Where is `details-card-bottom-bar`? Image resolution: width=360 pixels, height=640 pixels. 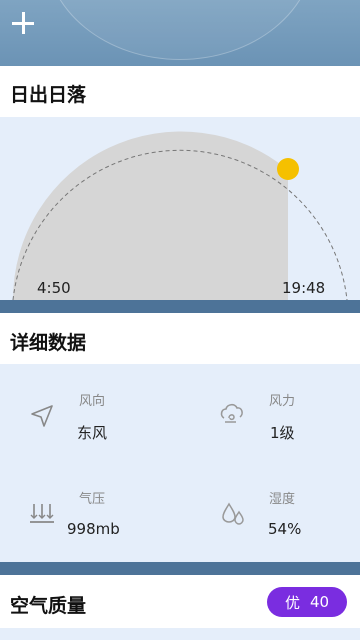 details-card-bottom-bar is located at coordinates (180, 568).